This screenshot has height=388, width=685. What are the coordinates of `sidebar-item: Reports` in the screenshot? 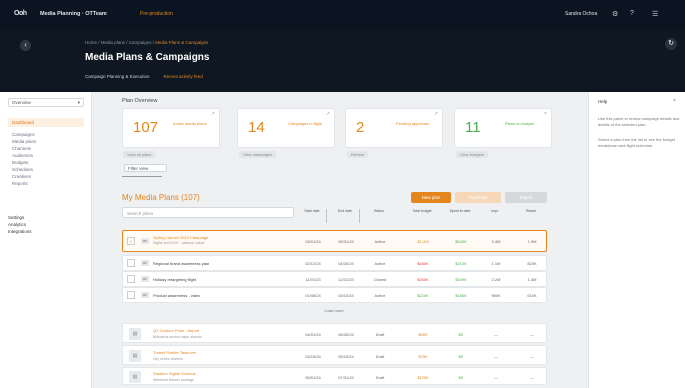 It's located at (20, 183).